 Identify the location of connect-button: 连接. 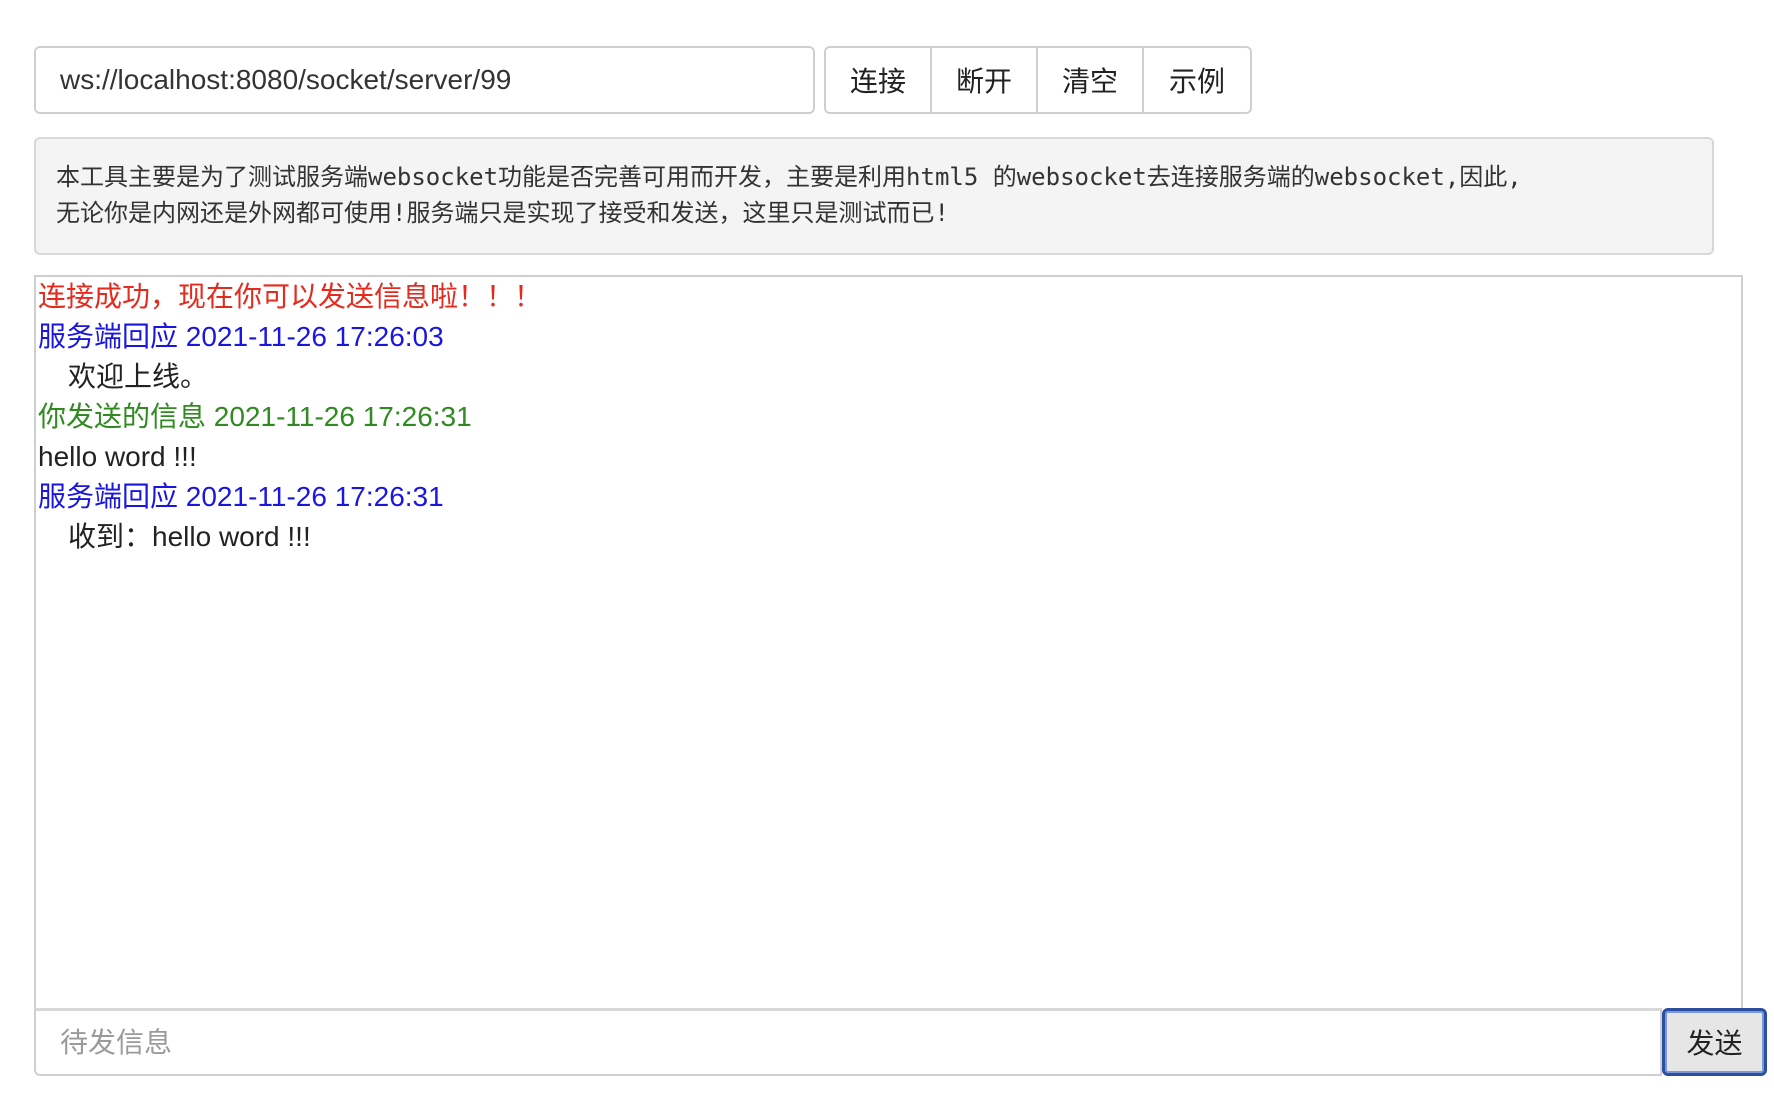
(879, 80).